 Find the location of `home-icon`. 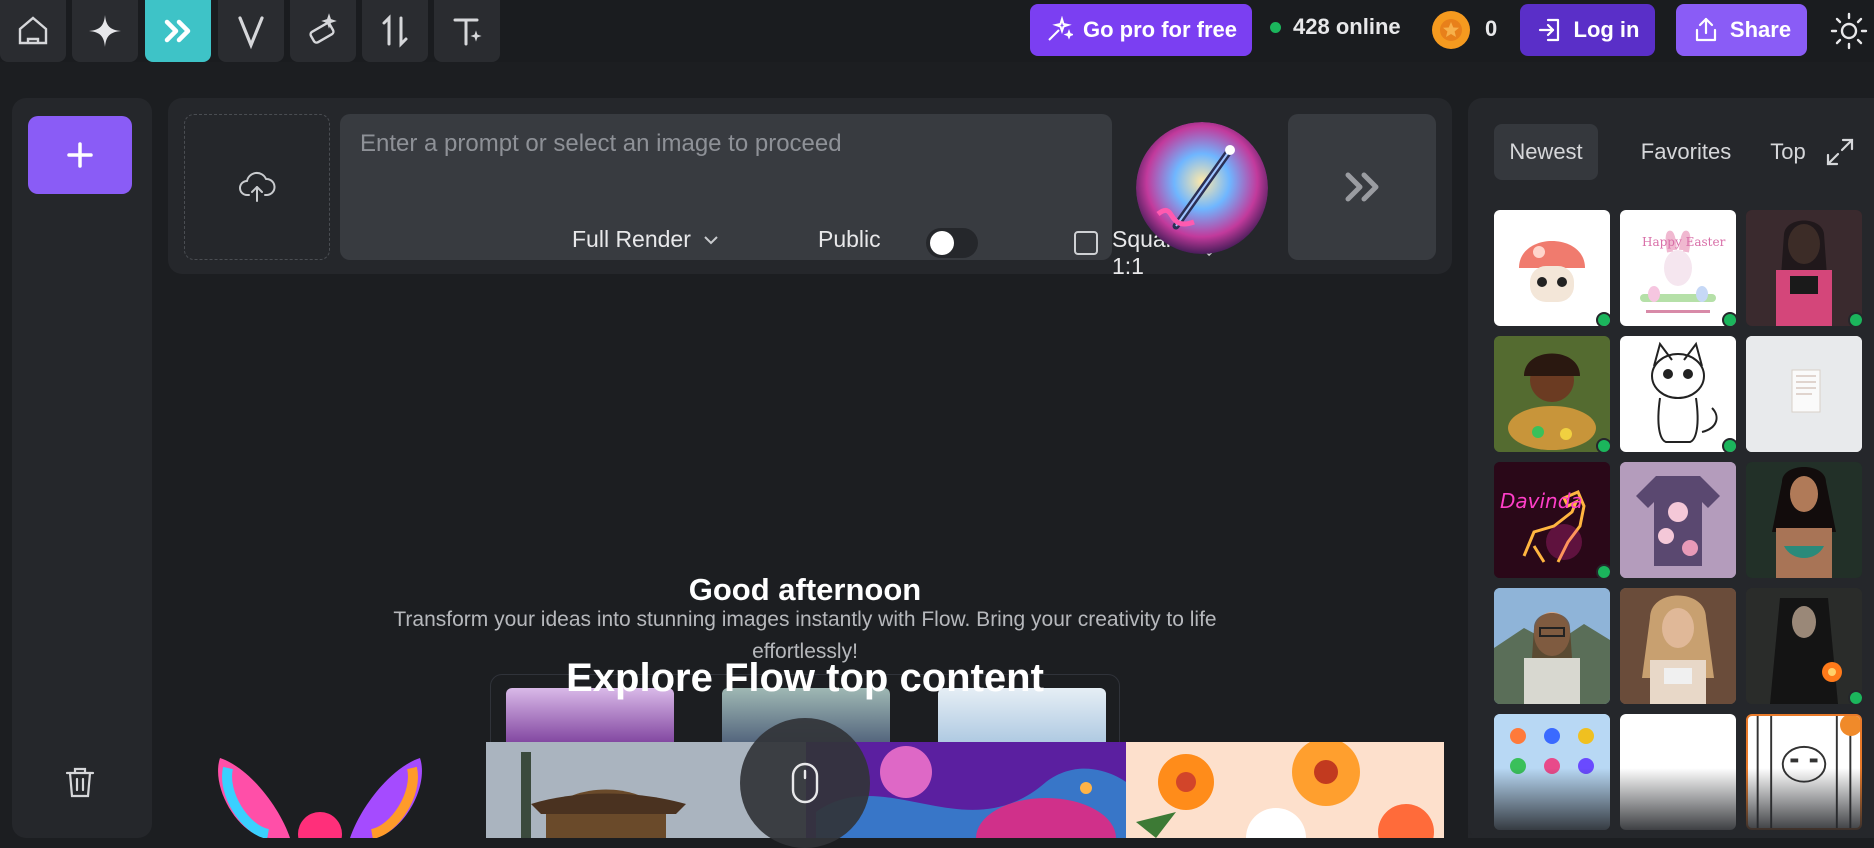

home-icon is located at coordinates (33, 30).